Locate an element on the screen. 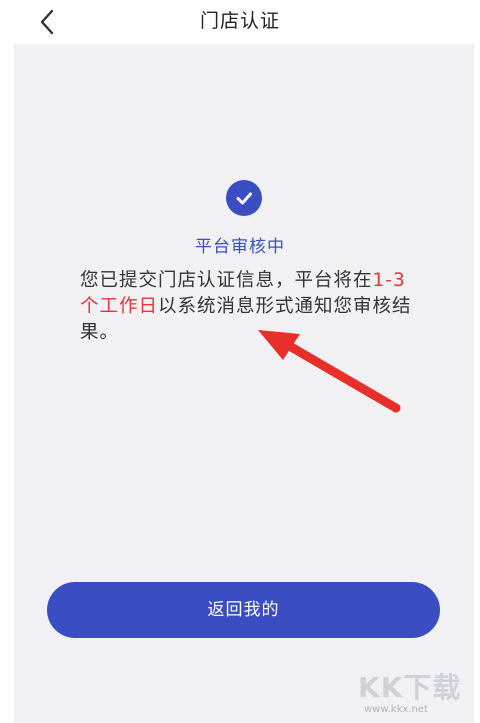 The image size is (480, 723). annotation-arrow-icon is located at coordinates (329, 371).